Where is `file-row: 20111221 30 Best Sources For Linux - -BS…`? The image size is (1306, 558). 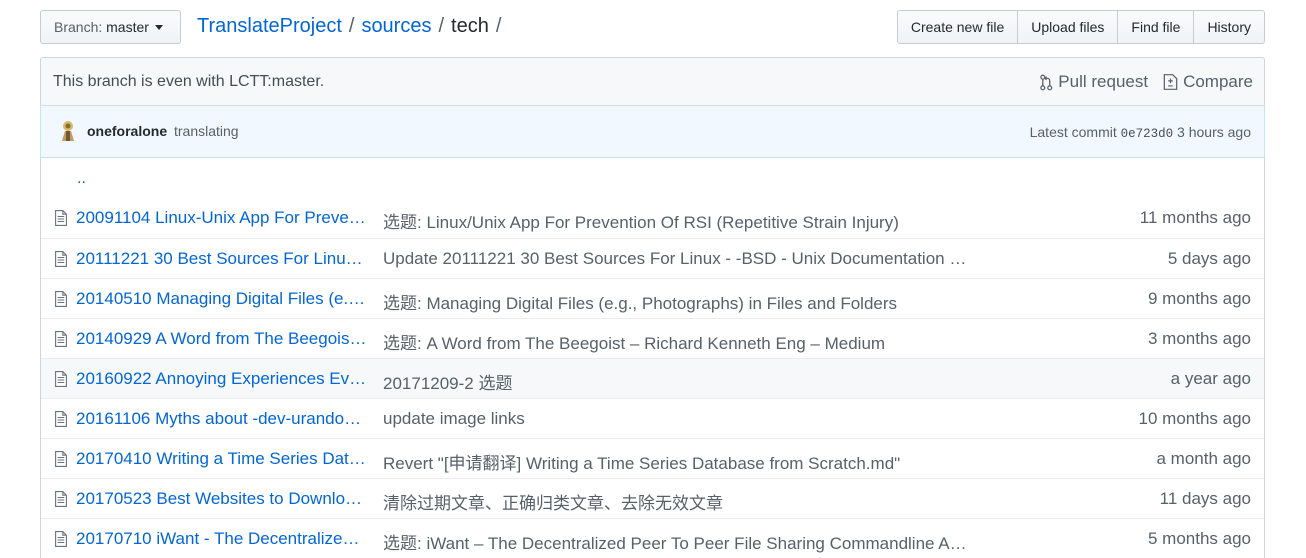 file-row: 20111221 30 Best Sources For Linux - -BS… is located at coordinates (652, 258).